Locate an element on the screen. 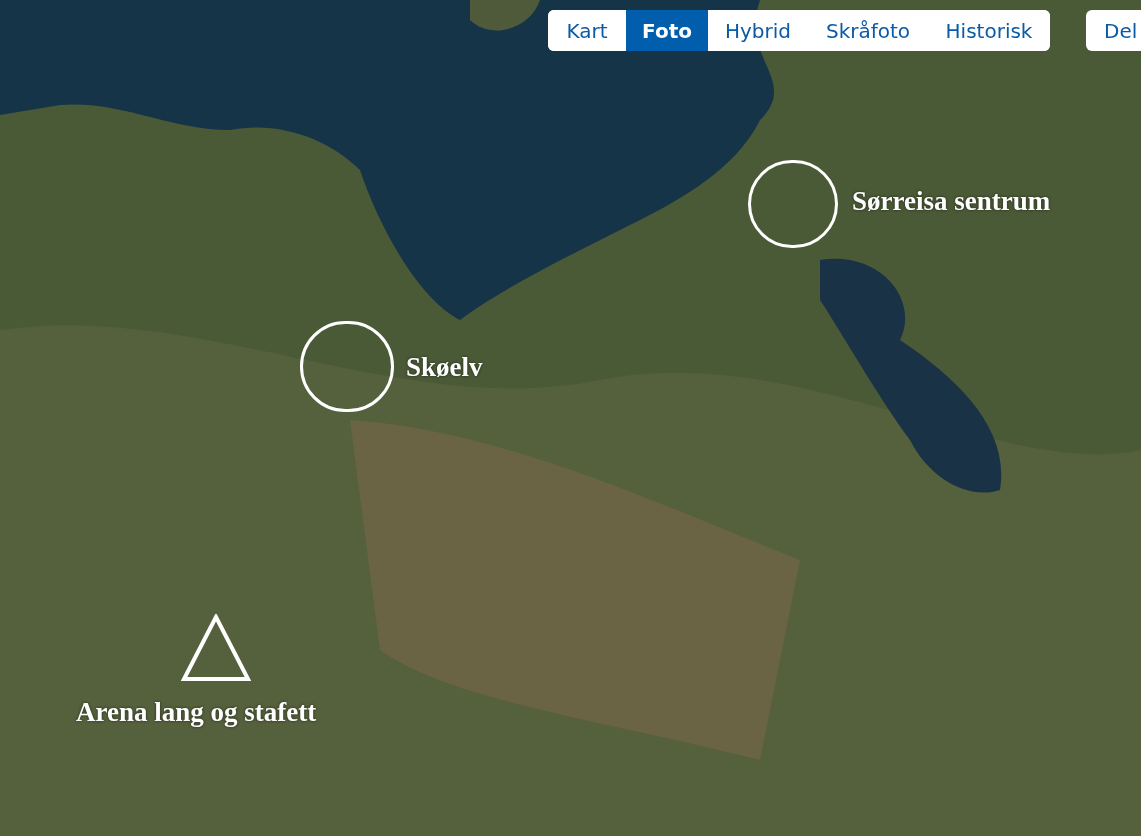 The height and width of the screenshot is (836, 1141). share-button: Del is located at coordinates (1113, 30).